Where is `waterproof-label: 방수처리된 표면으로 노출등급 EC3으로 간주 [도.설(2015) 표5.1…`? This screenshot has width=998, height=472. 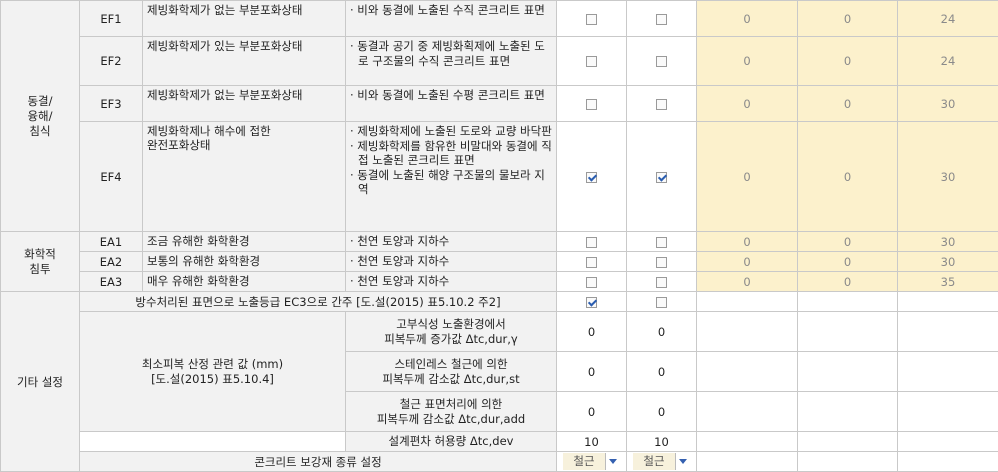
waterproof-label: 방수처리된 표면으로 노출등급 EC3으로 간주 [도.설(2015) 표5.1… is located at coordinates (318, 302).